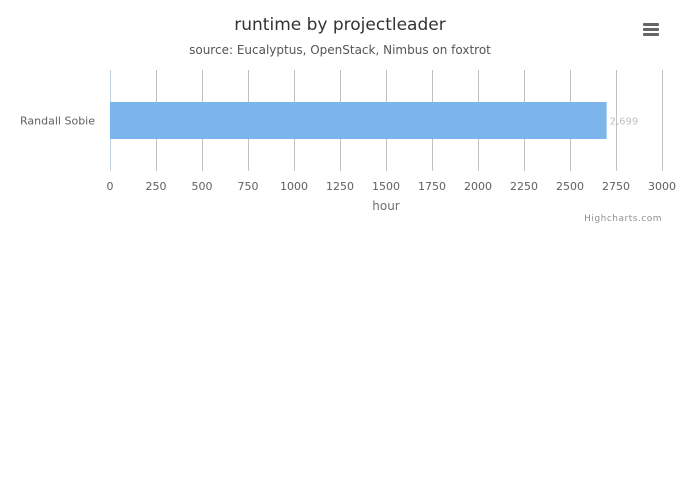  I want to click on bar, so click(358, 120).